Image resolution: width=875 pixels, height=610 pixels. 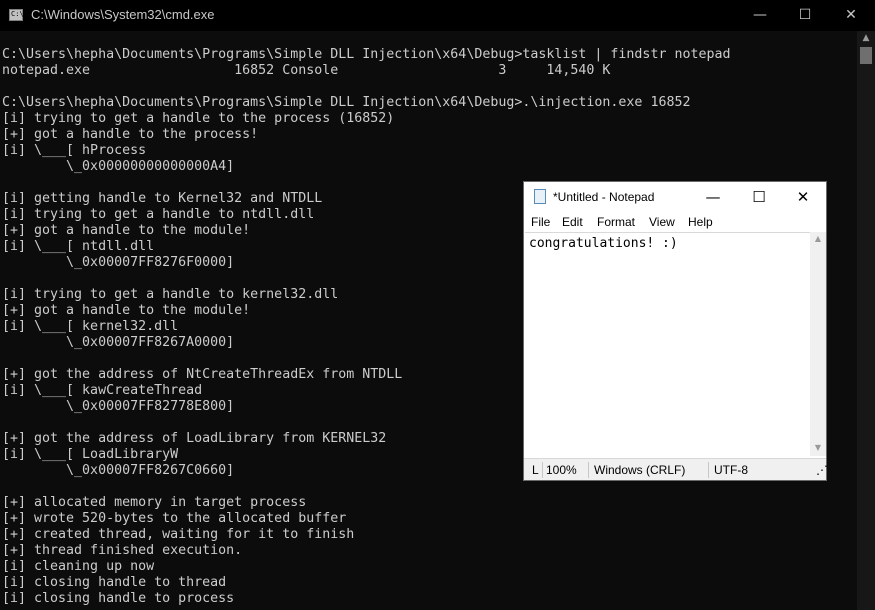 What do you see at coordinates (866, 320) in the screenshot?
I see `cmd-scrollbar: ▲` at bounding box center [866, 320].